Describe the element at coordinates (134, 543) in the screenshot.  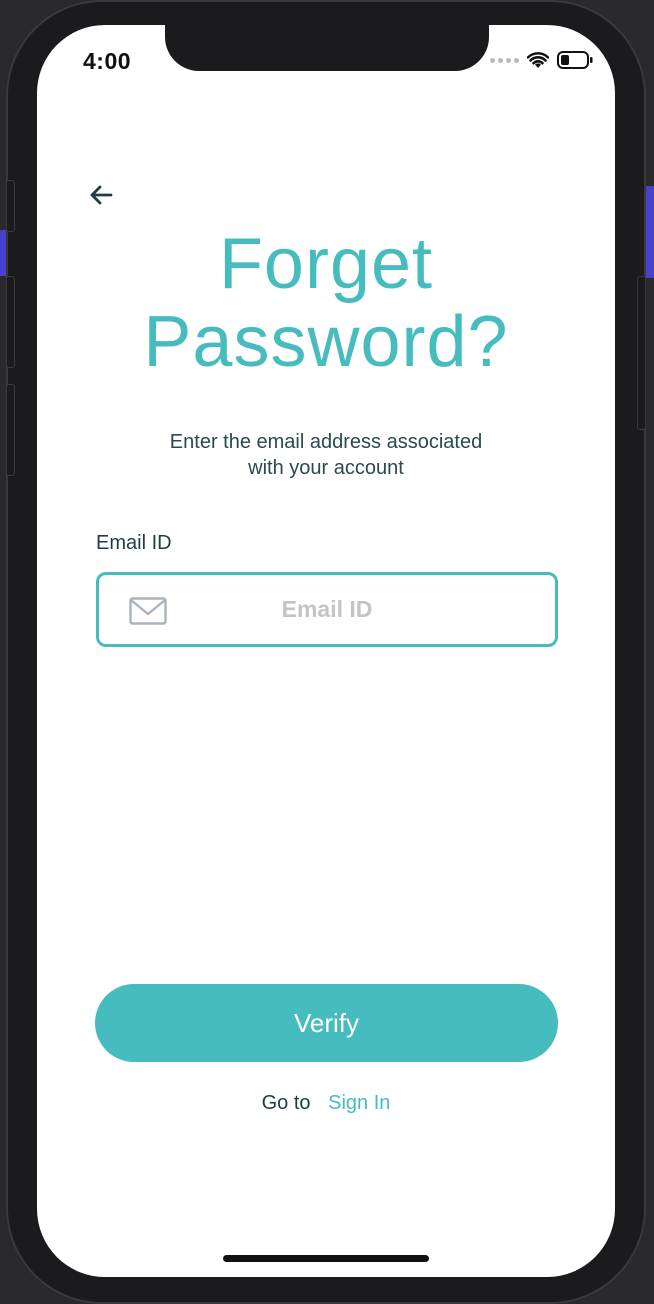
I see `email-label: Email ID` at that location.